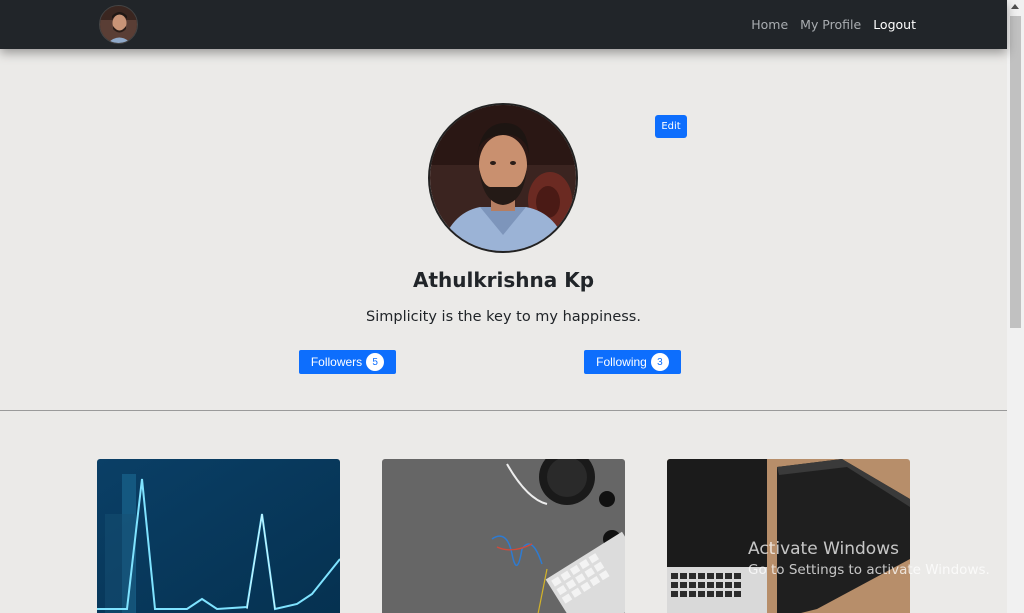  What do you see at coordinates (503, 410) in the screenshot?
I see `section-divider` at bounding box center [503, 410].